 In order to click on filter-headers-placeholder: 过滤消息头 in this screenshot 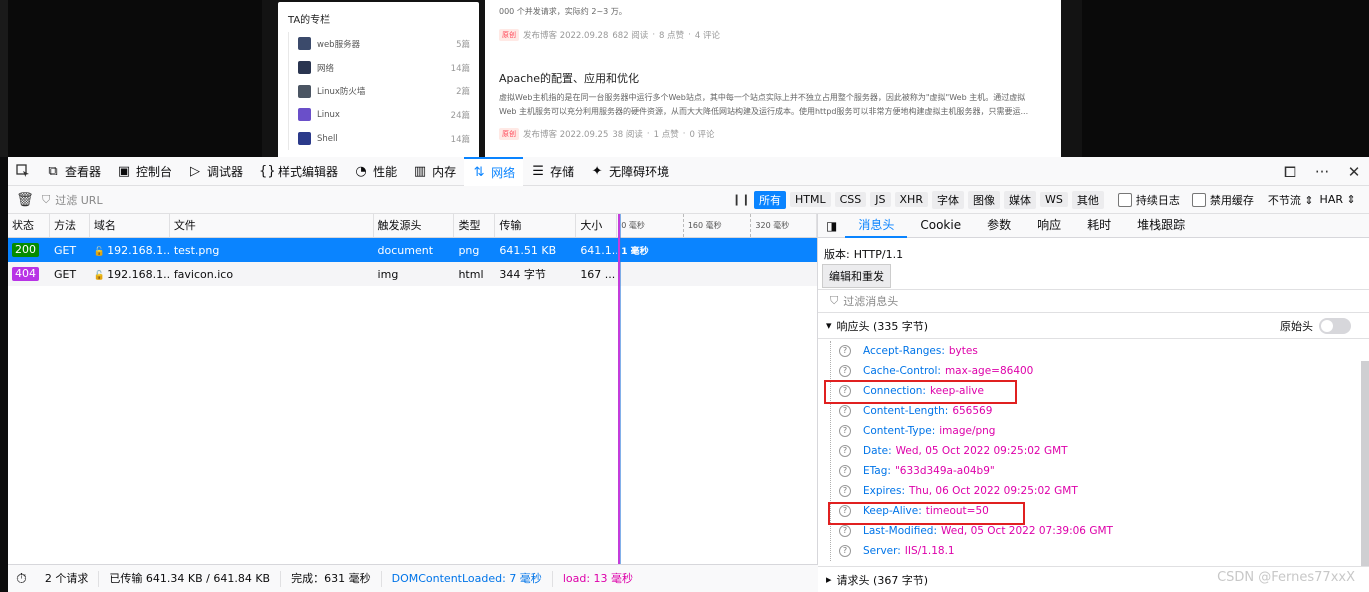, I will do `click(871, 301)`.